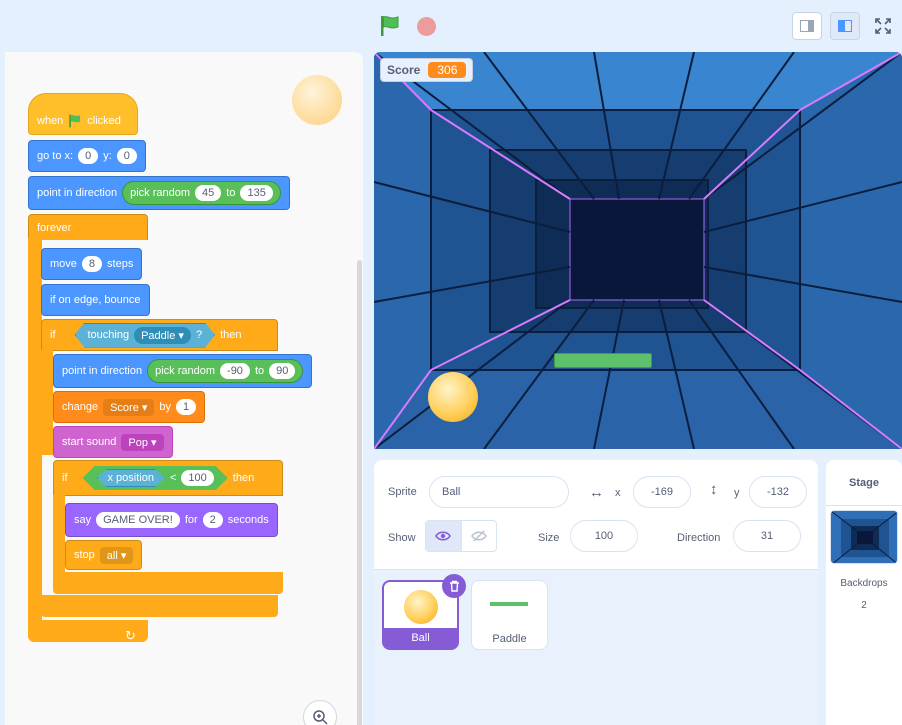  Describe the element at coordinates (499, 492) in the screenshot. I see `sprite-name-field: Ball` at that location.